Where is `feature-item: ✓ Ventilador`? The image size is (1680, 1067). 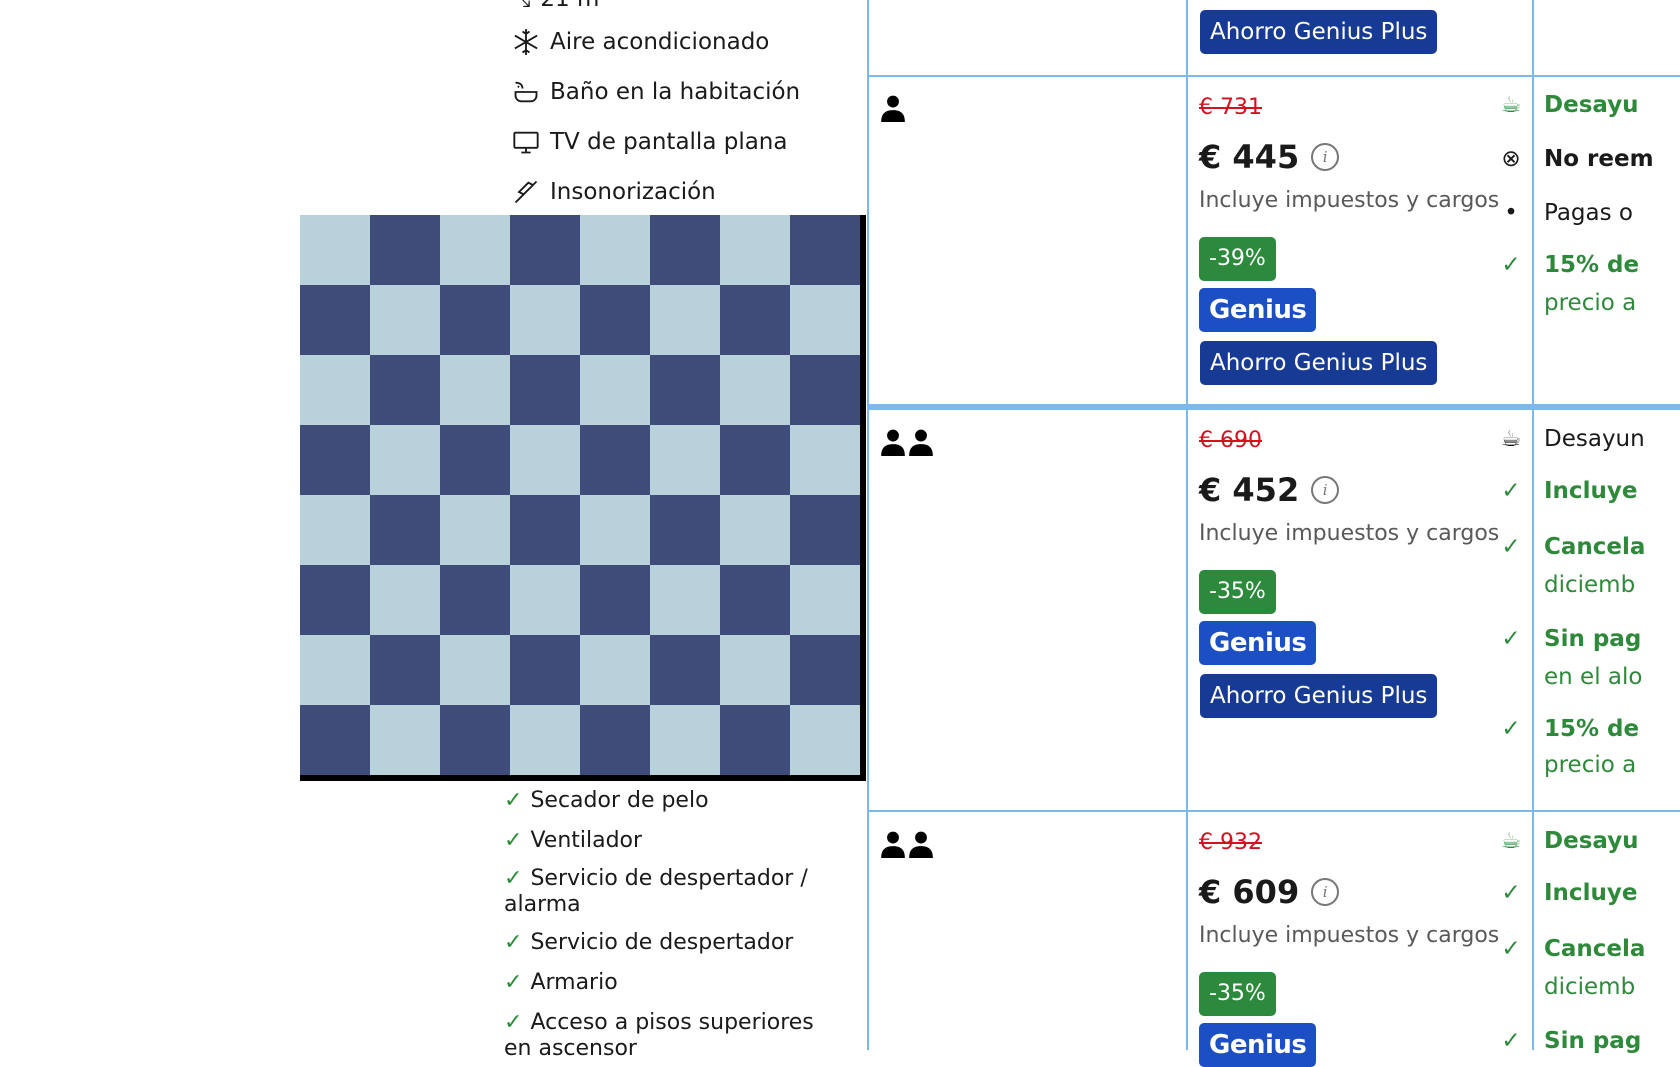
feature-item: ✓ Ventilador is located at coordinates (573, 840).